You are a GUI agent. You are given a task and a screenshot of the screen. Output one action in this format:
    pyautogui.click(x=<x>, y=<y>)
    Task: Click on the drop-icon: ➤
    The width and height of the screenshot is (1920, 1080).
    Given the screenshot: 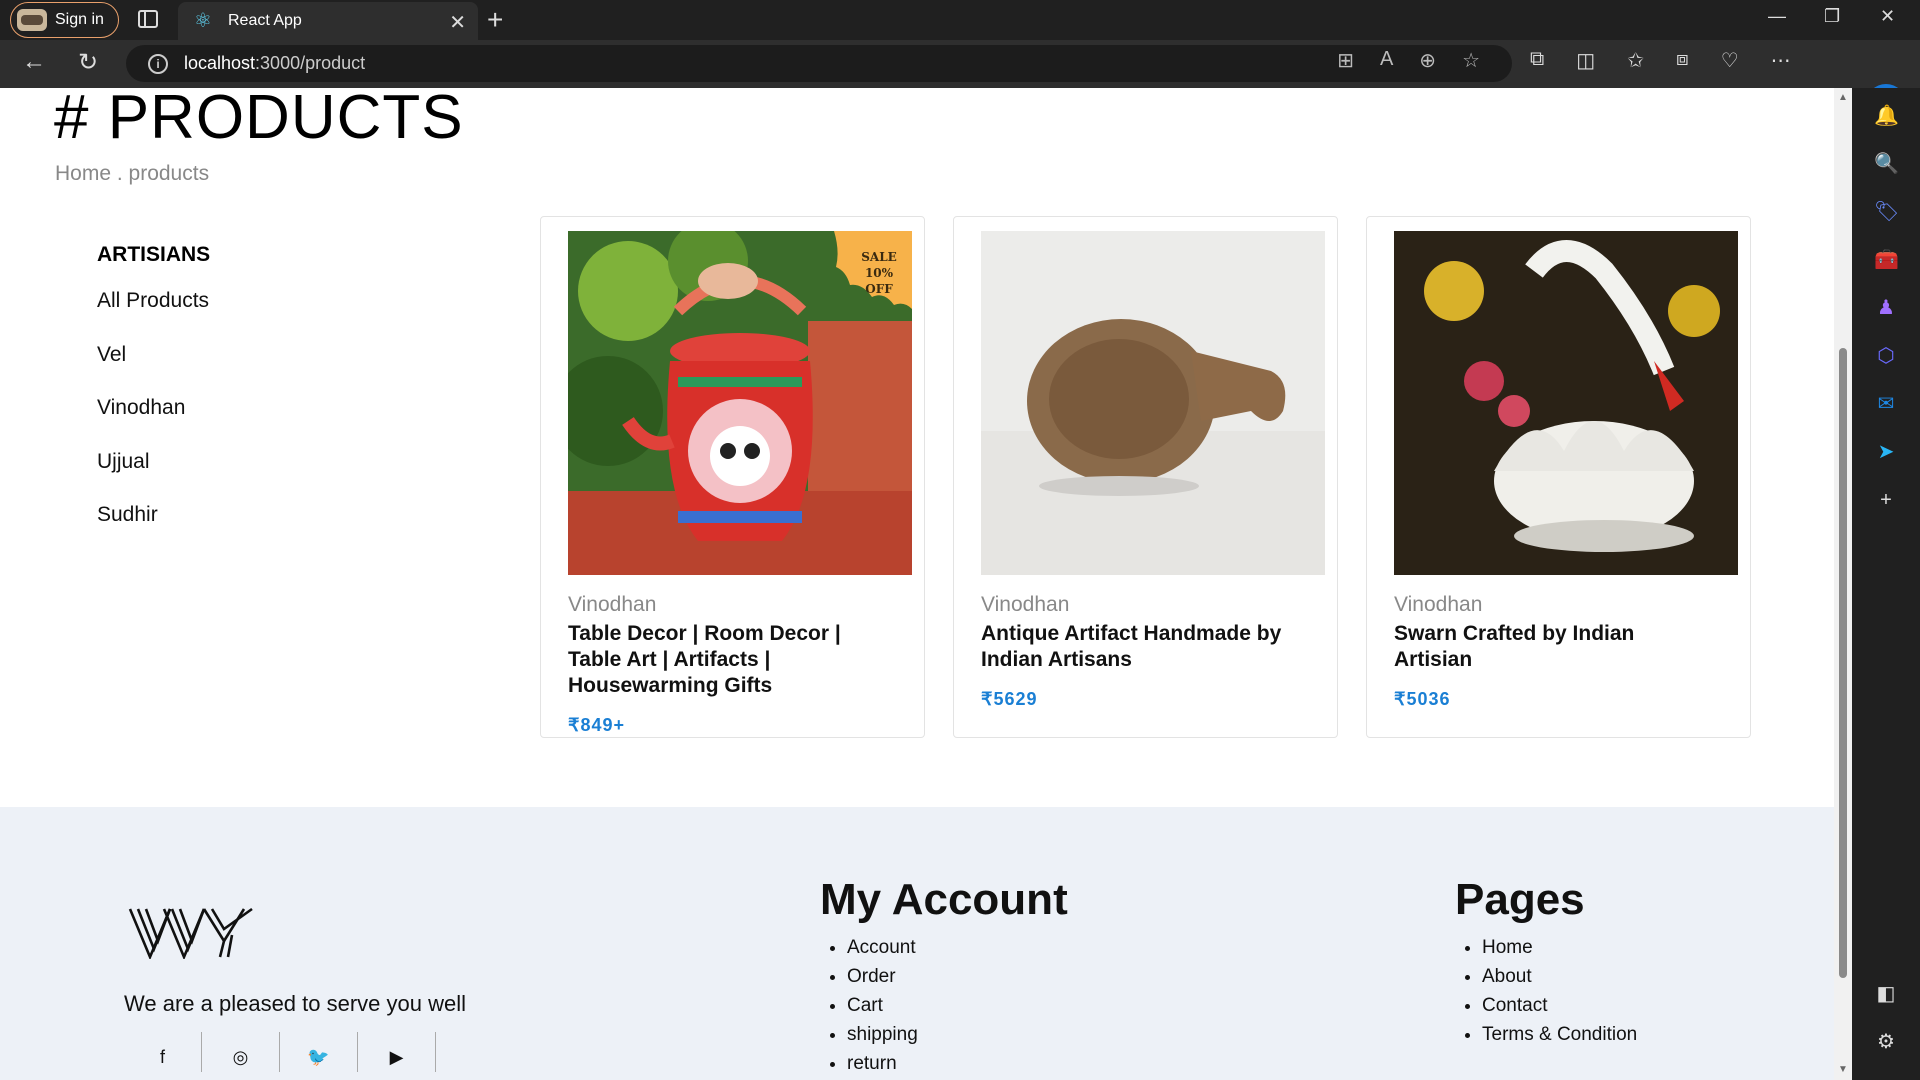 What is the action you would take?
    pyautogui.click(x=1886, y=452)
    